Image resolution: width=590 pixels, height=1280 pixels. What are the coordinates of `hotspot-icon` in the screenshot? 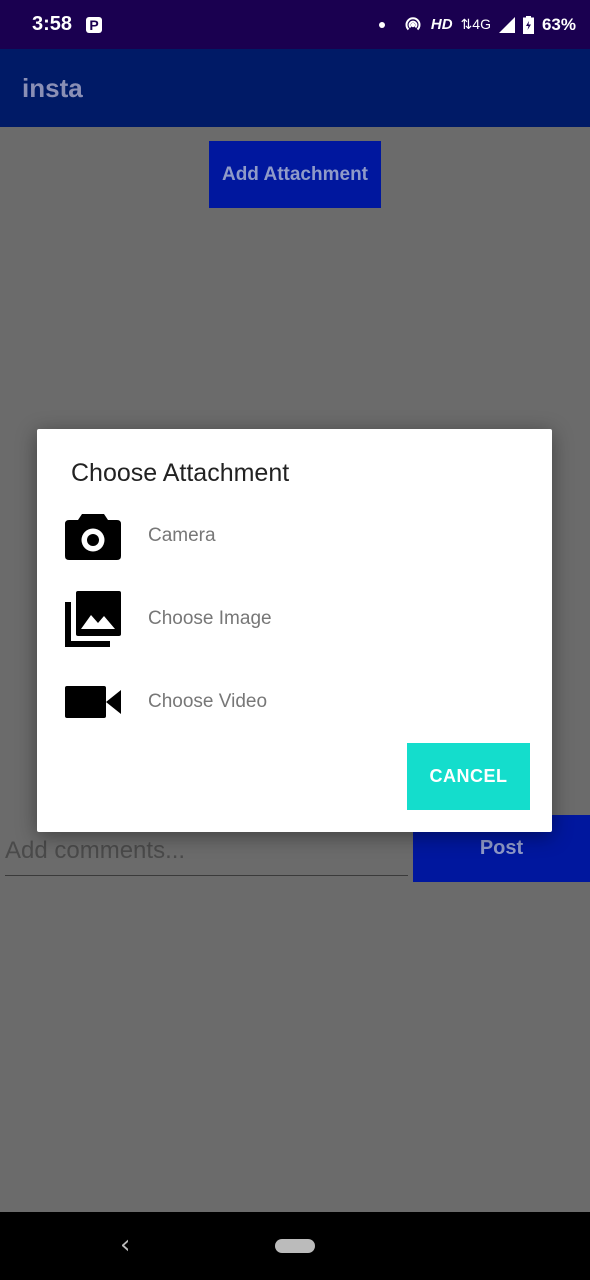 It's located at (413, 23).